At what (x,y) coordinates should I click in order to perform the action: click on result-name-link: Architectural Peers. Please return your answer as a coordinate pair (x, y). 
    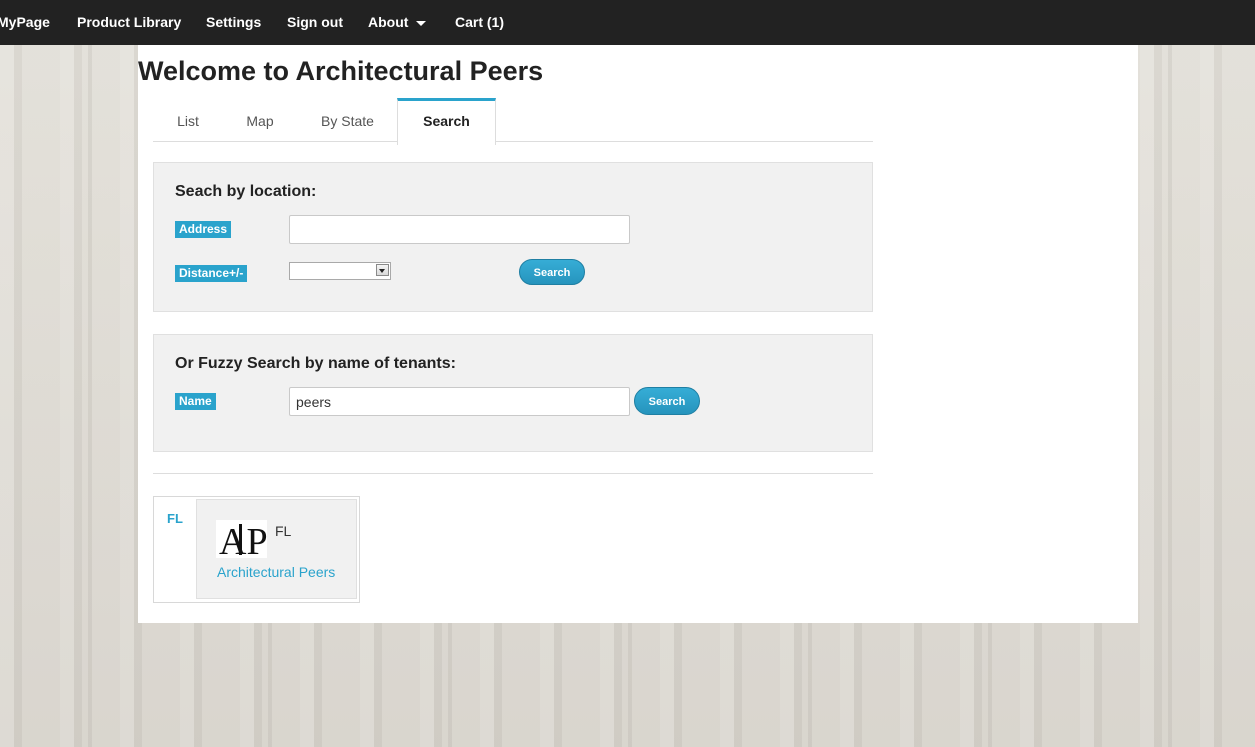
    Looking at the image, I should click on (276, 572).